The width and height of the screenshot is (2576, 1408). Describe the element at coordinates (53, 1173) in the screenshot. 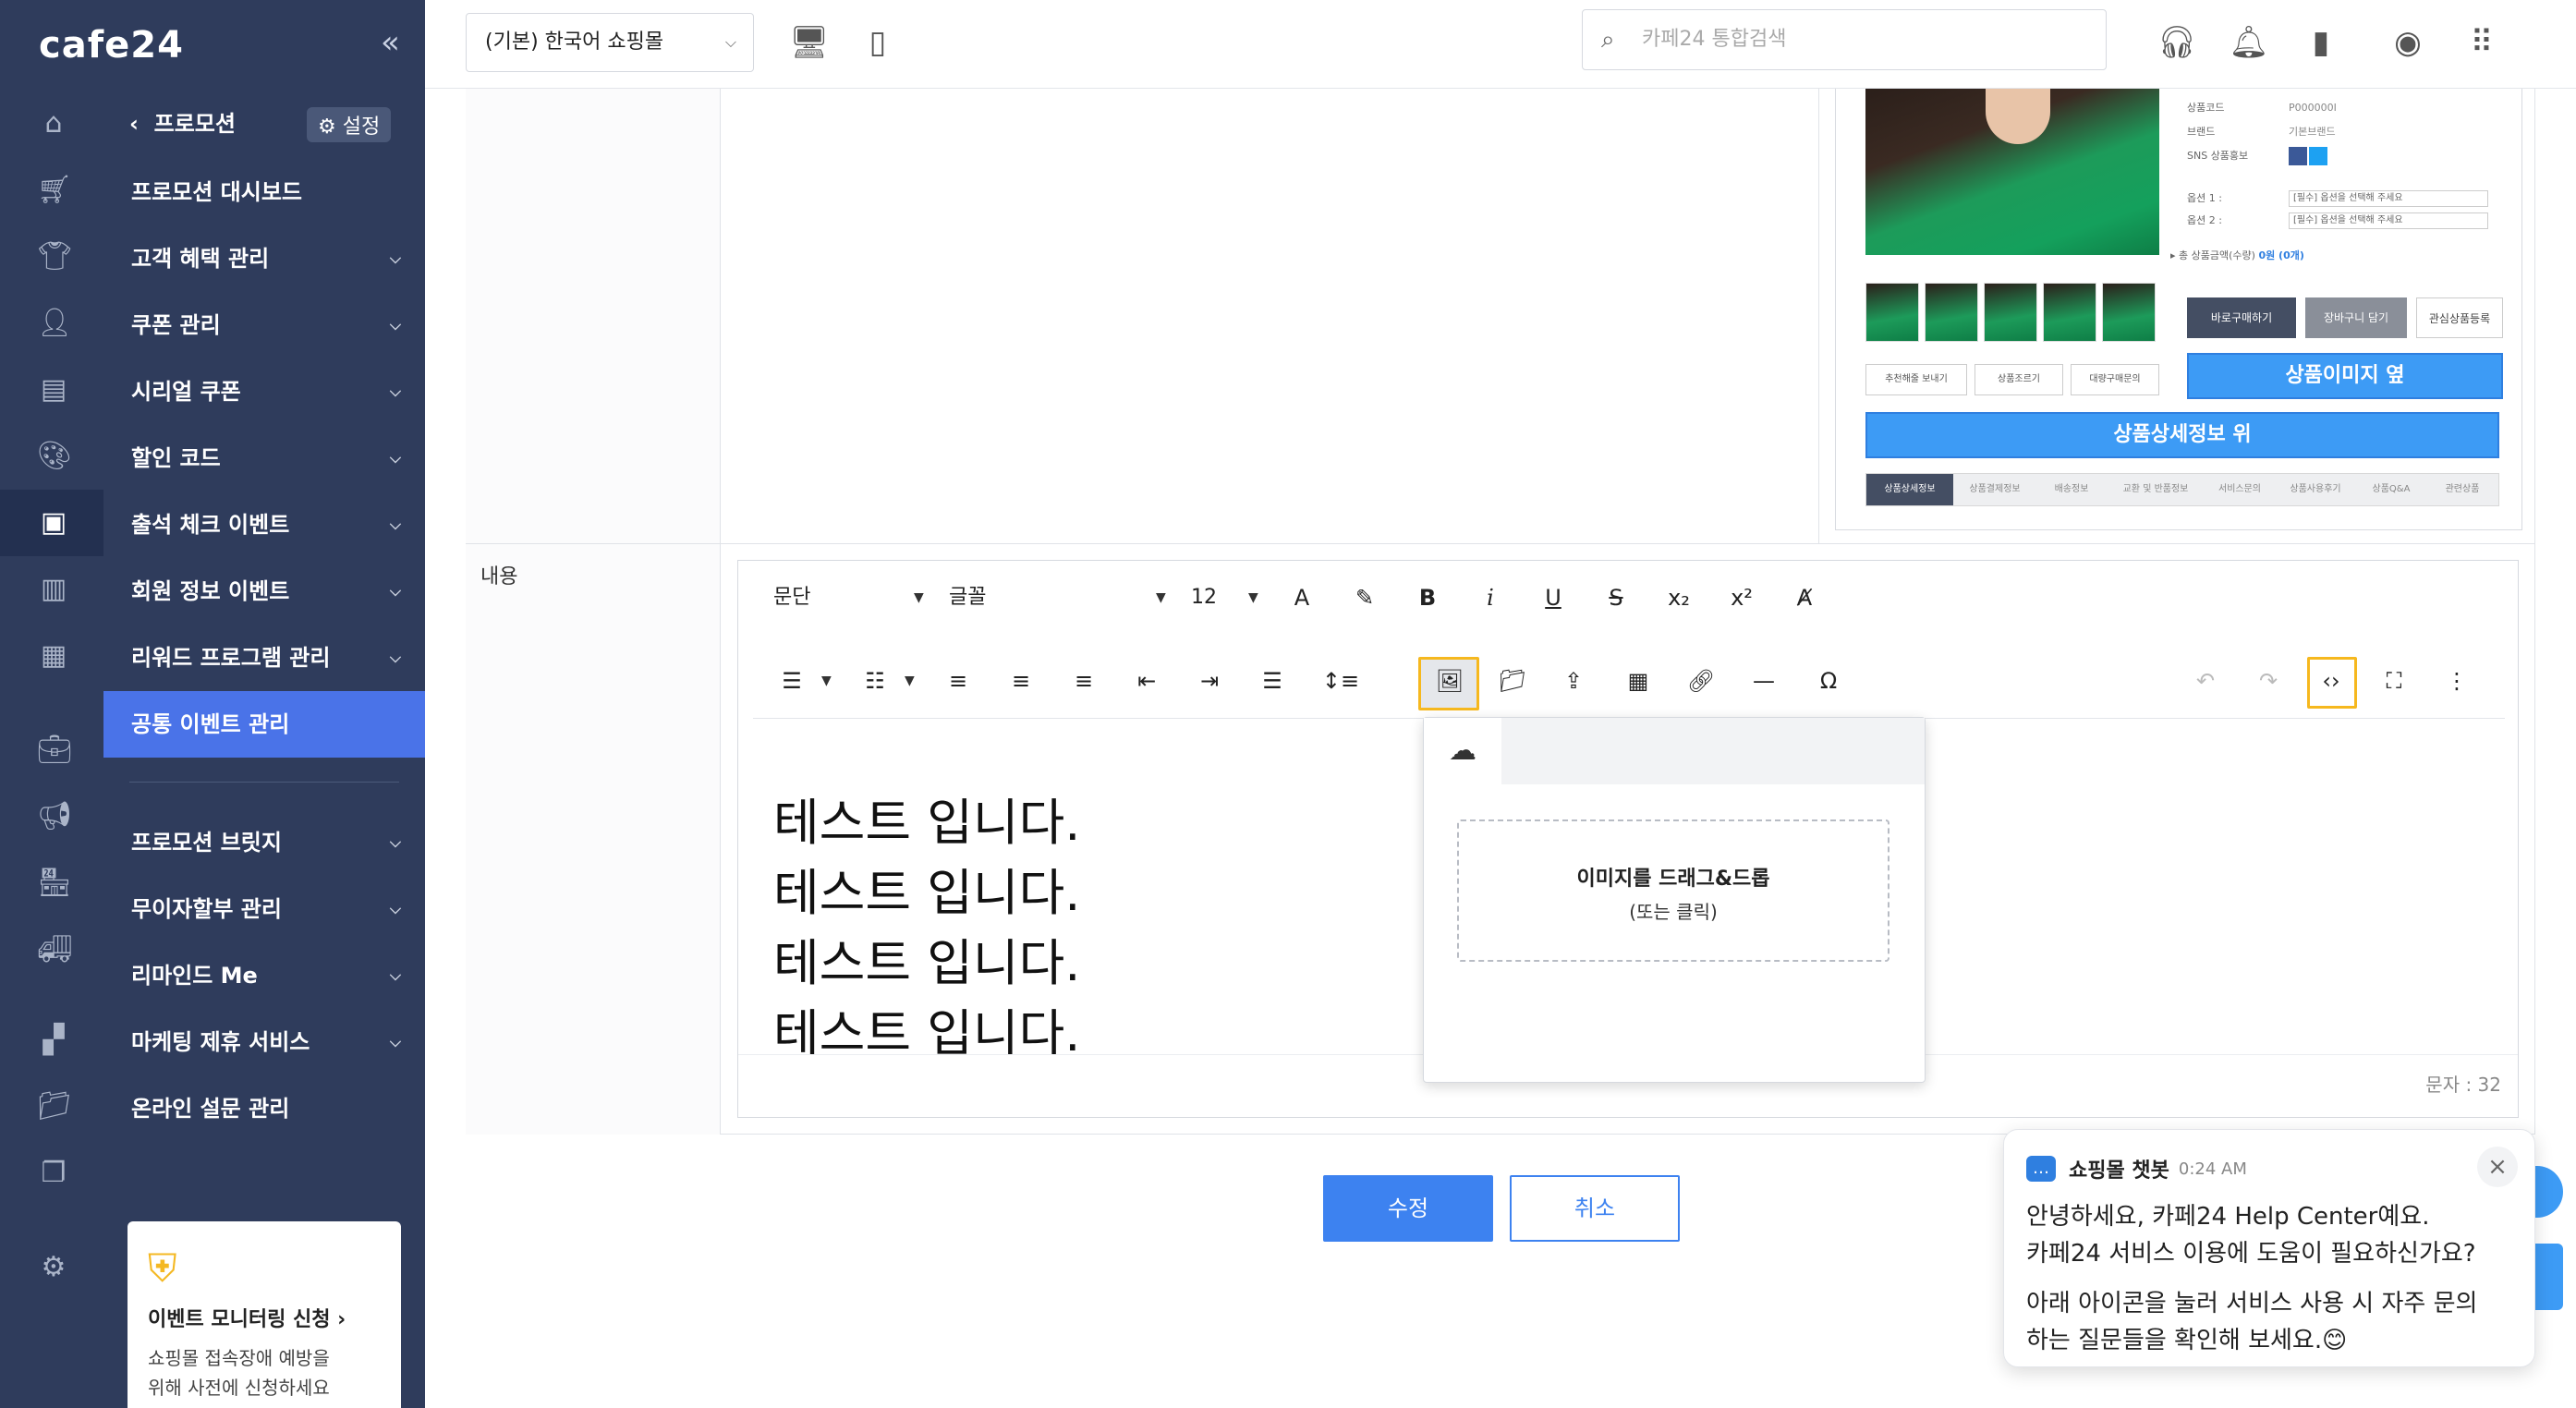

I see `copy-icon: ❐` at that location.